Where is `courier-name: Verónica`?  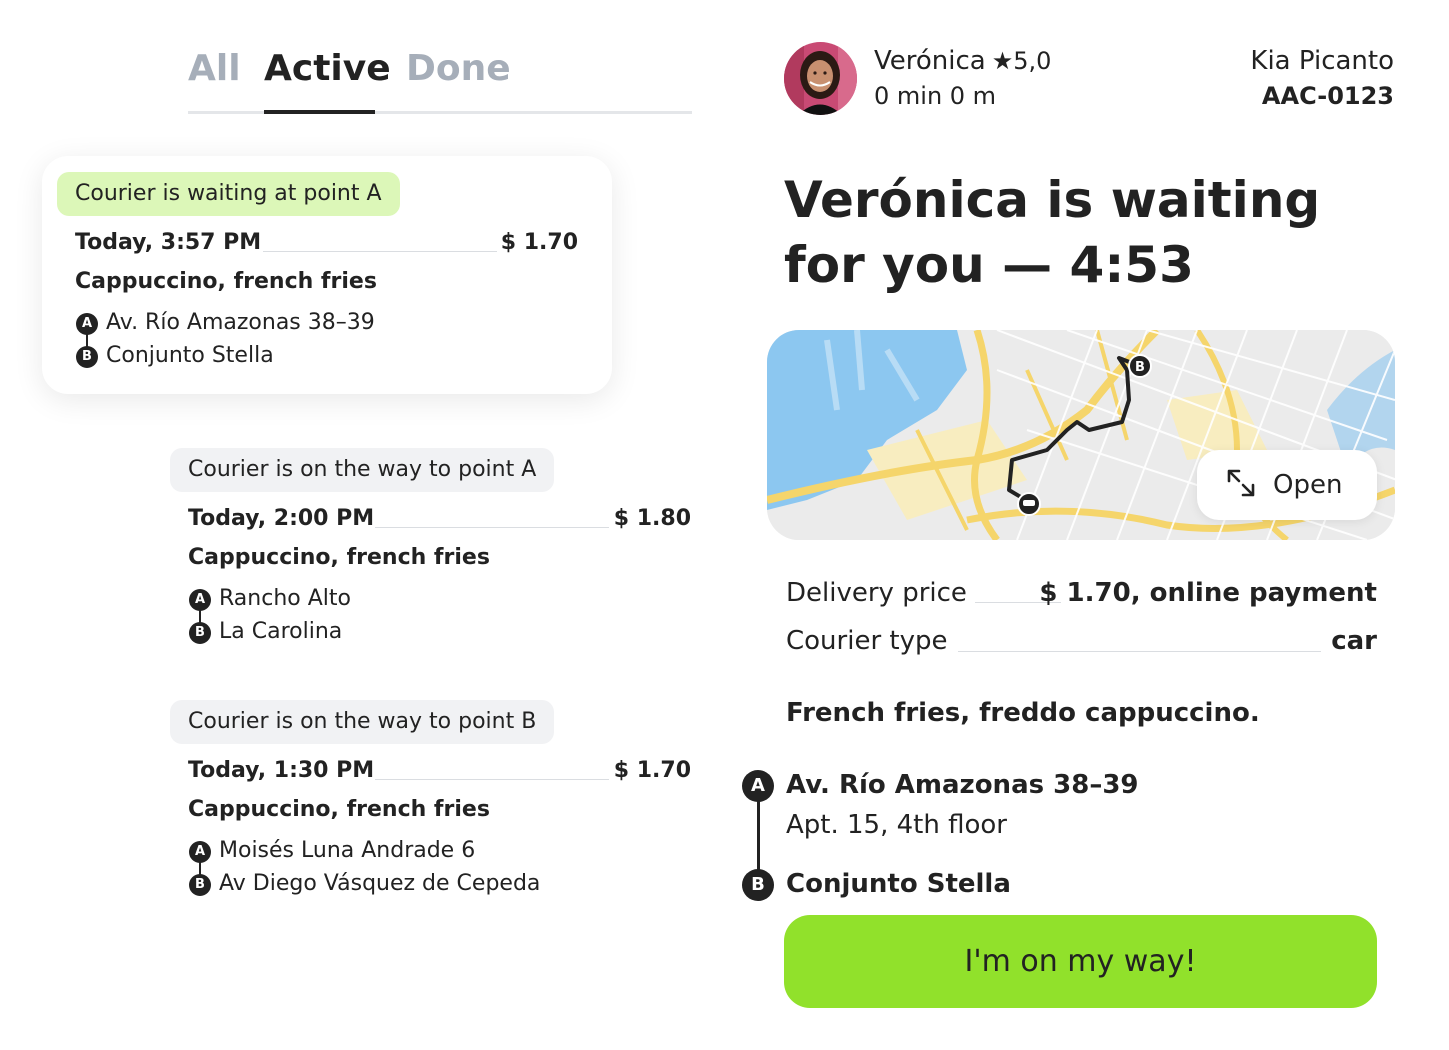 courier-name: Verónica is located at coordinates (930, 61).